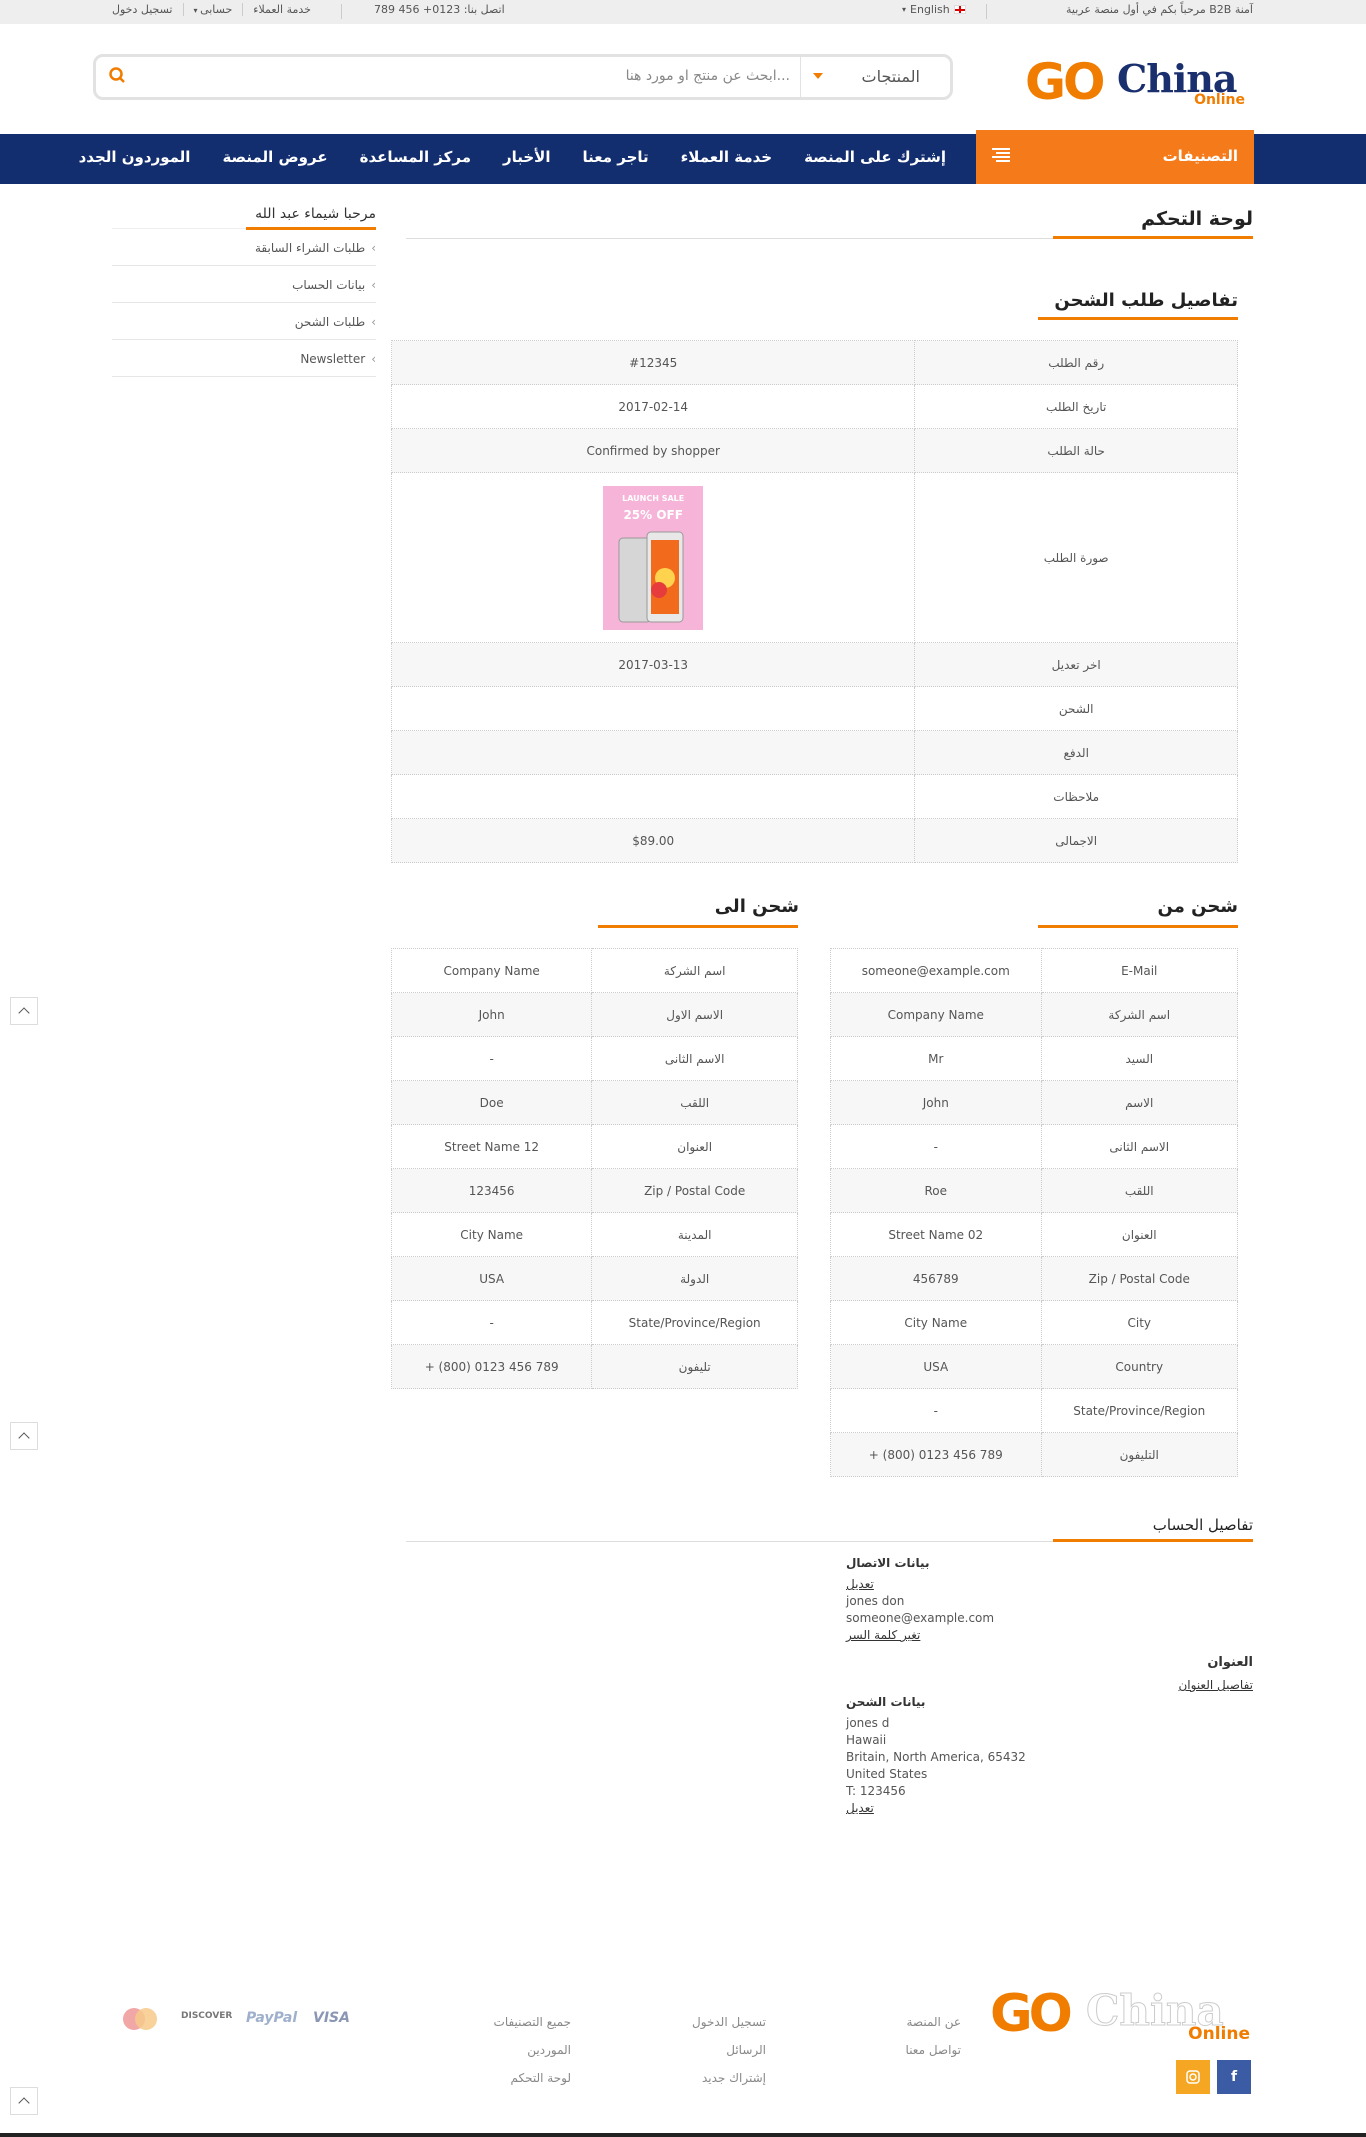 Image resolution: width=1366 pixels, height=2137 pixels. What do you see at coordinates (1135, 82) in the screenshot?
I see `site-logo: GO China Online` at bounding box center [1135, 82].